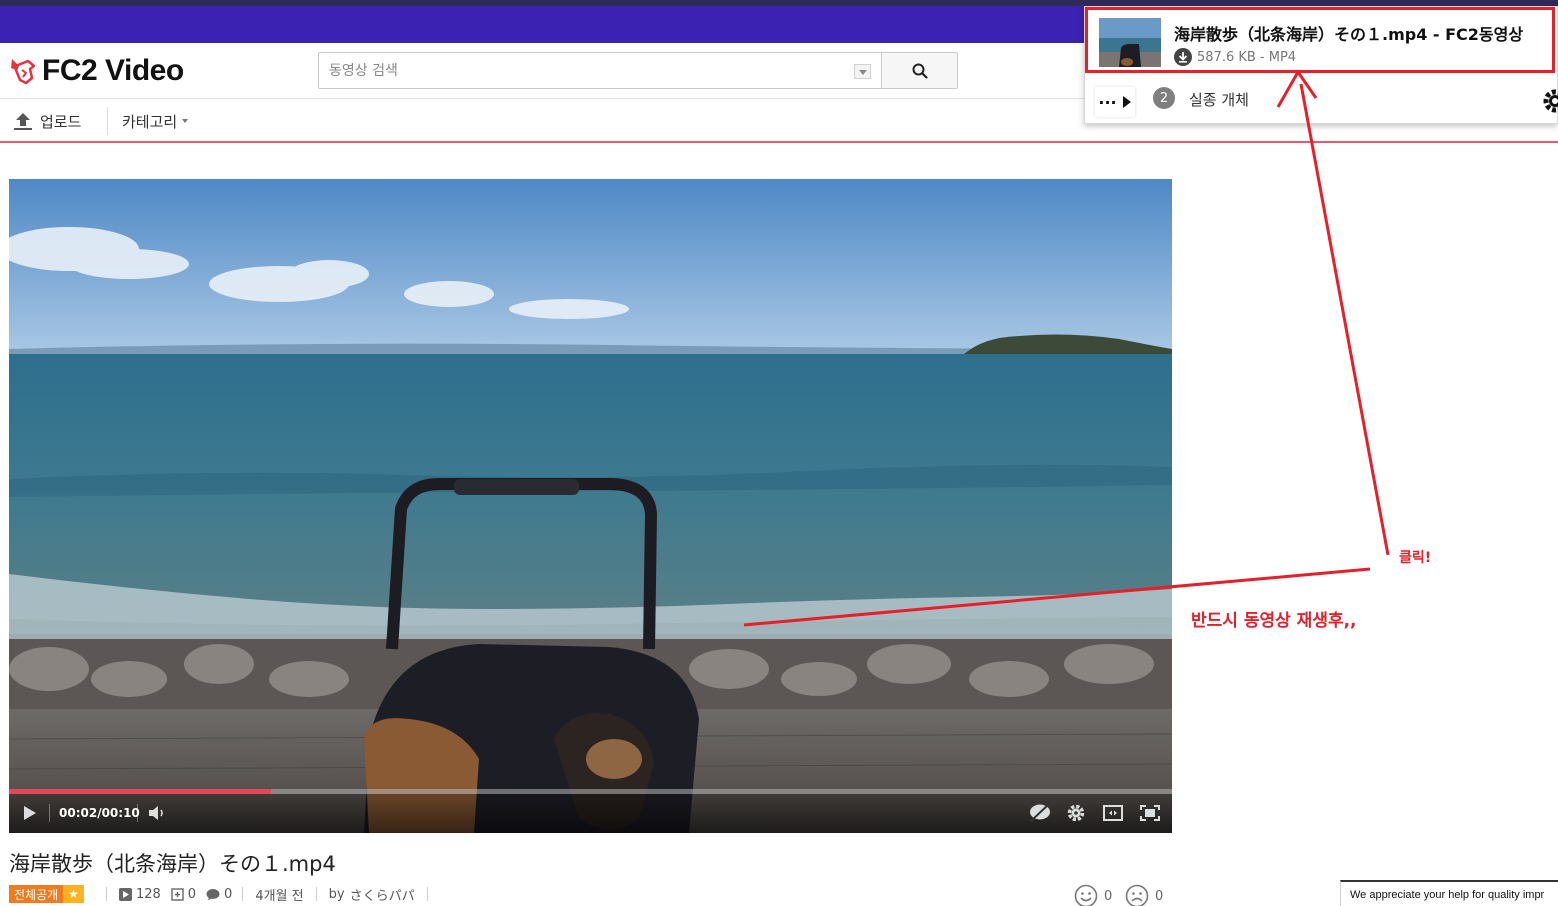 The width and height of the screenshot is (1558, 906). I want to click on search-options-dropdown, so click(862, 71).